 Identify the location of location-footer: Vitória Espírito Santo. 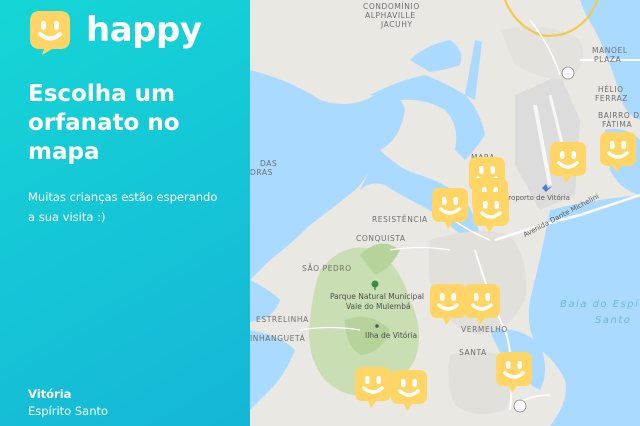
(68, 403).